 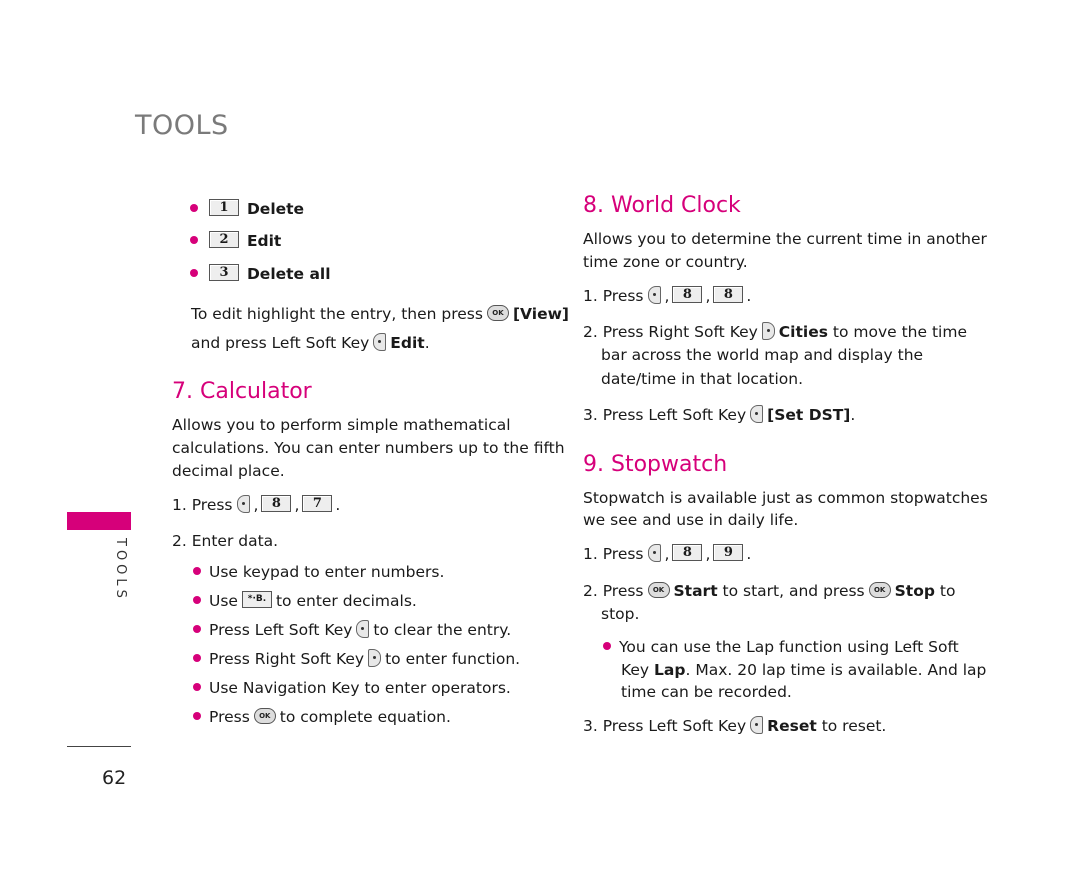 I want to click on calculator-bullet: Press Left Soft Key to clear the entry., so click(x=352, y=630).